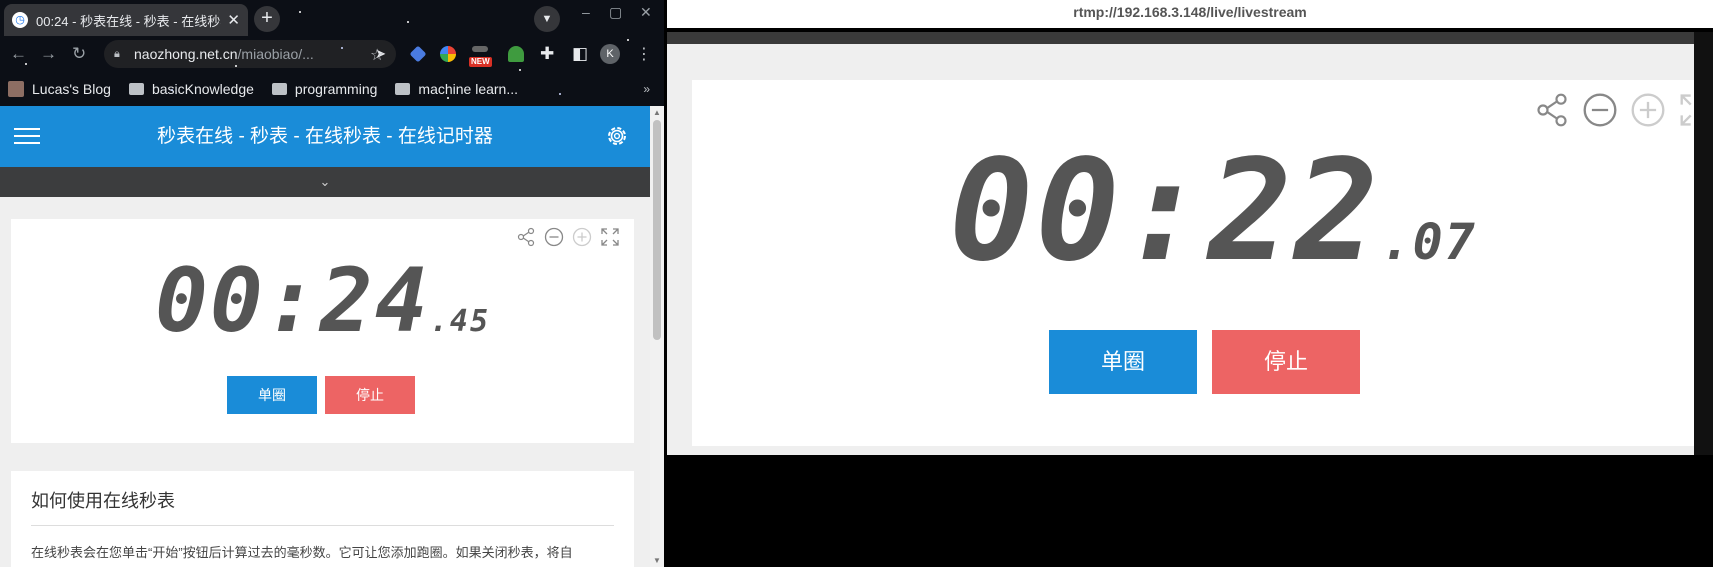  Describe the element at coordinates (480, 49) in the screenshot. I see `extension-new-icon` at that location.